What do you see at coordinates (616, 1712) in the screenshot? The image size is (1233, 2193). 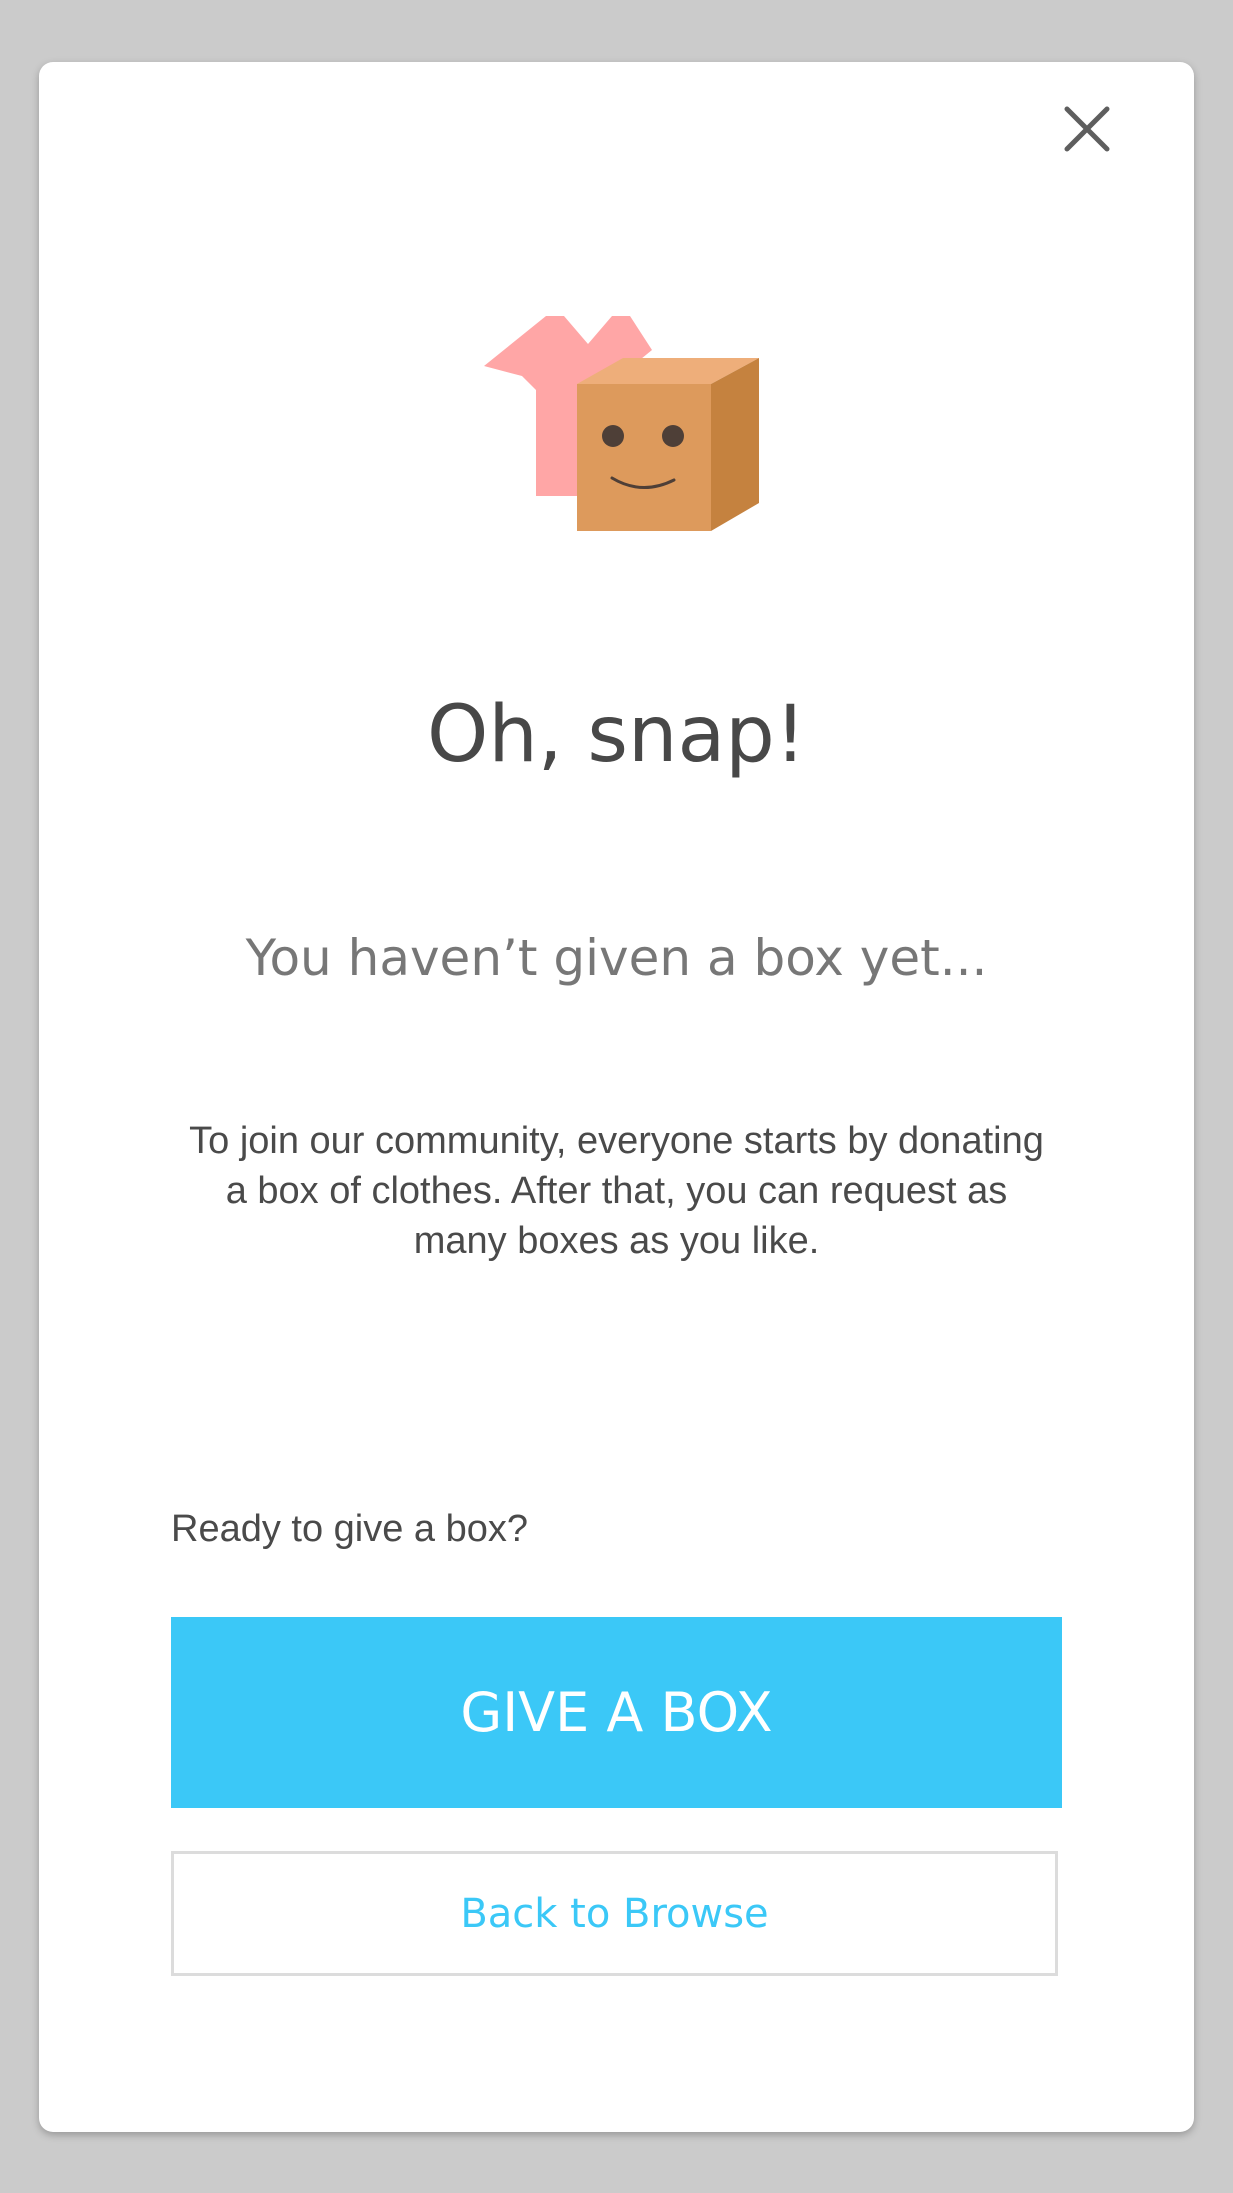 I see `give-a-box-button: GIVE A BOX` at bounding box center [616, 1712].